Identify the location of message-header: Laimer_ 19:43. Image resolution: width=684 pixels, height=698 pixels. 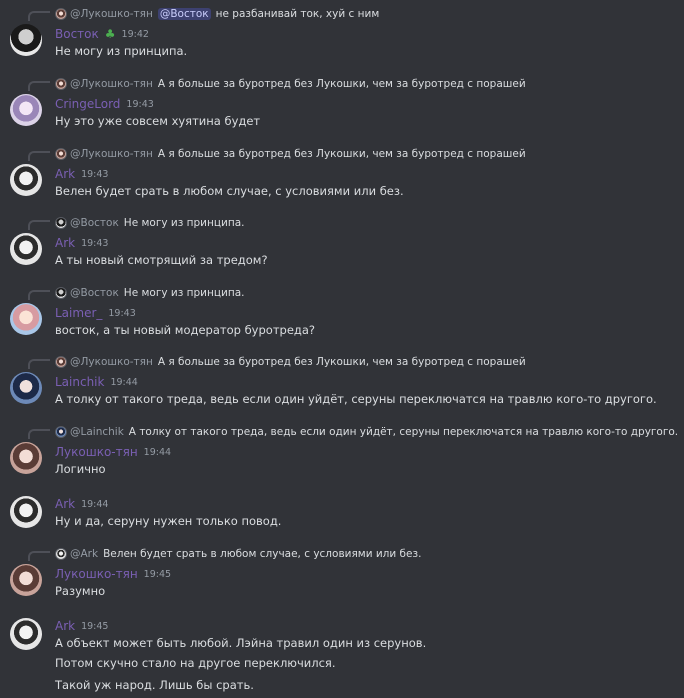
(95, 313).